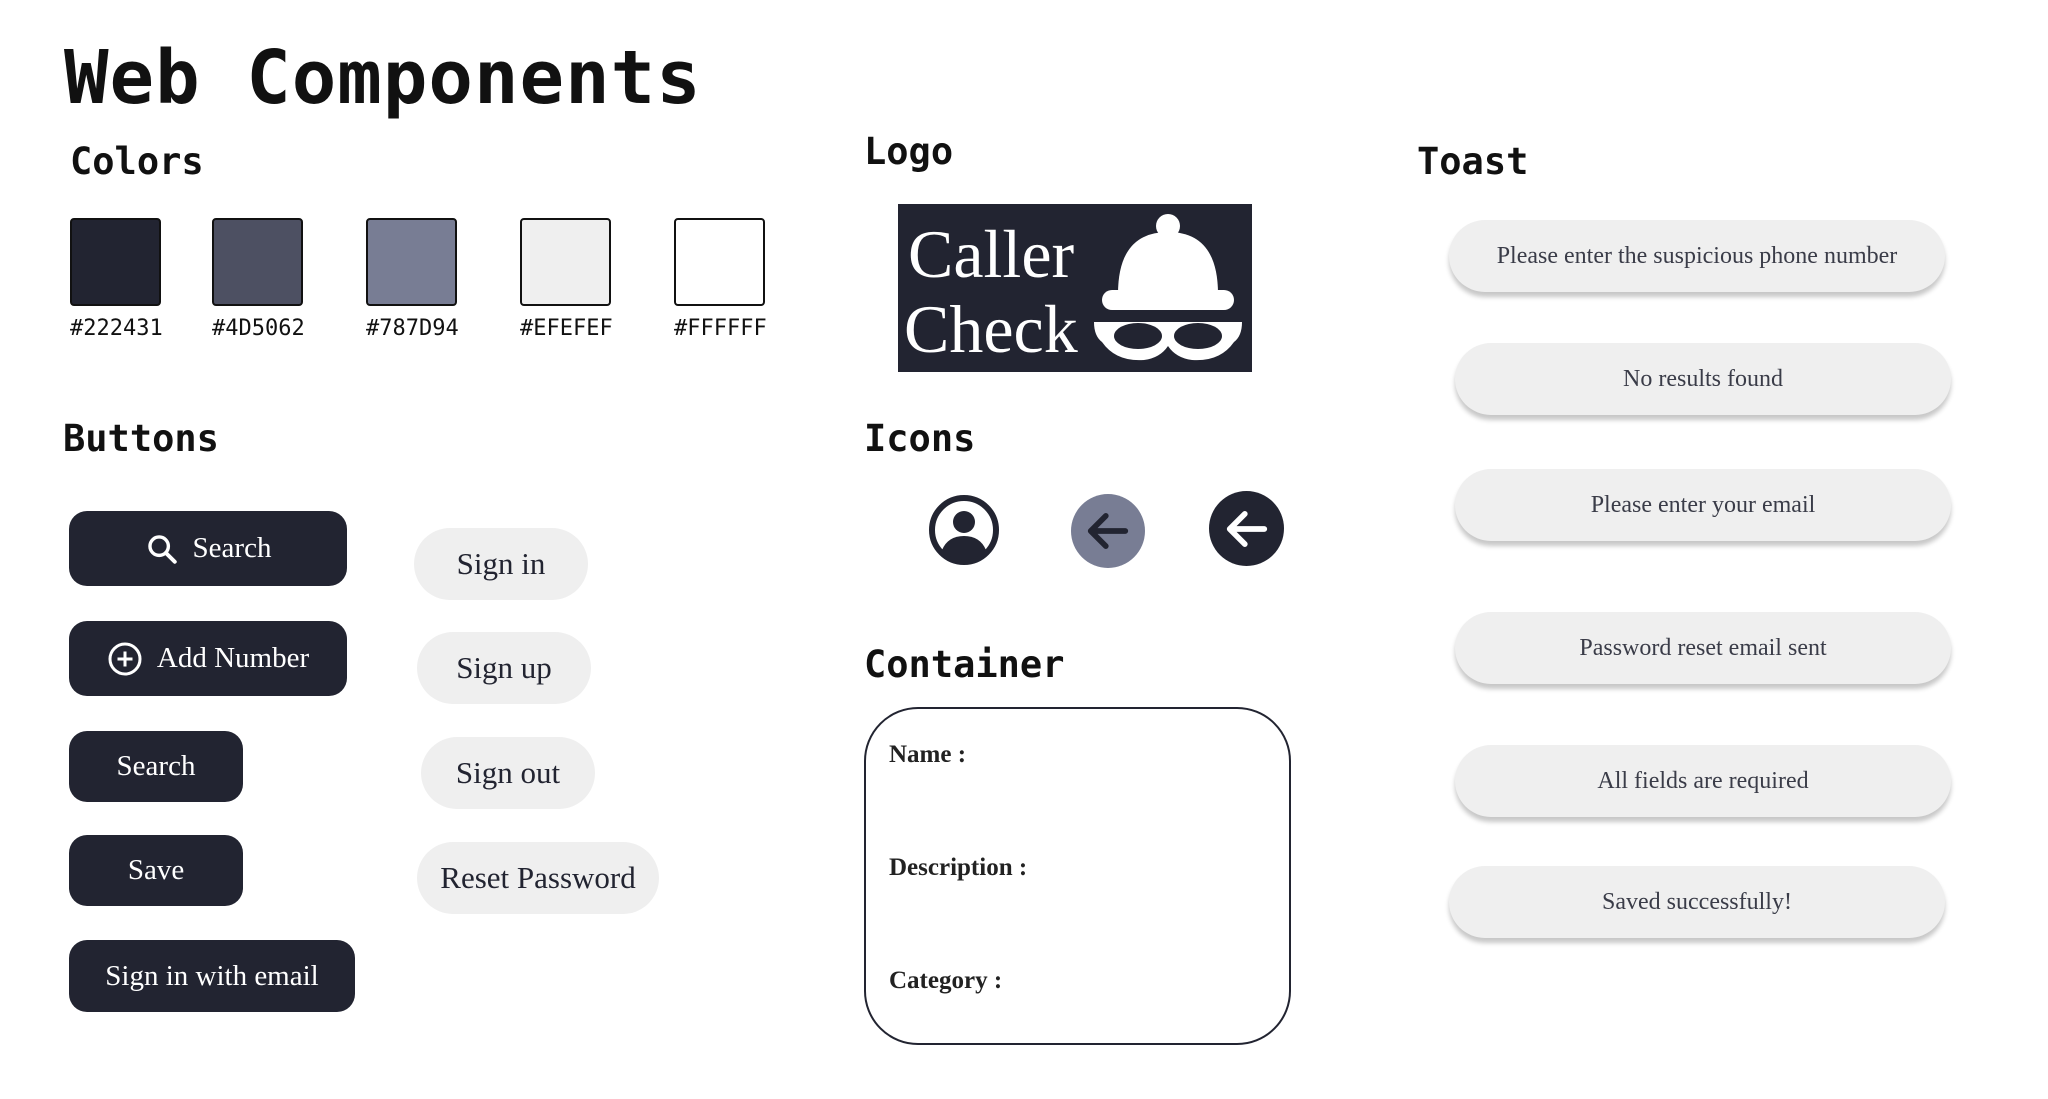 This screenshot has height=1099, width=2048. I want to click on search-button: Search, so click(156, 766).